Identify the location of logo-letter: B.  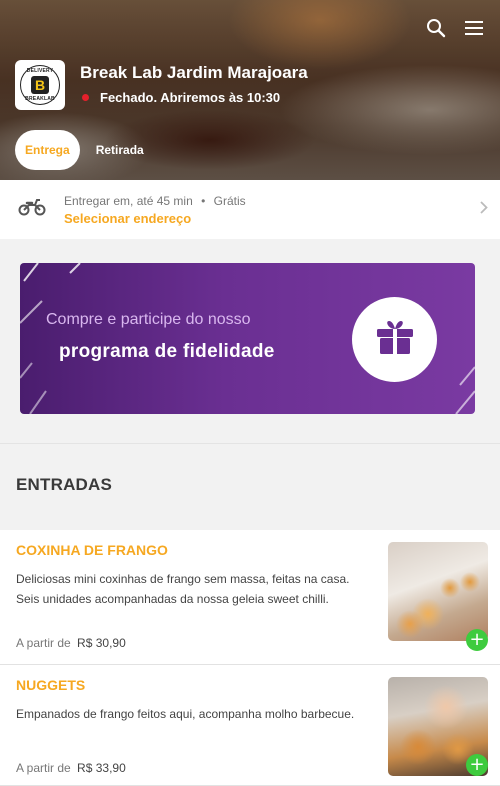
(40, 85).